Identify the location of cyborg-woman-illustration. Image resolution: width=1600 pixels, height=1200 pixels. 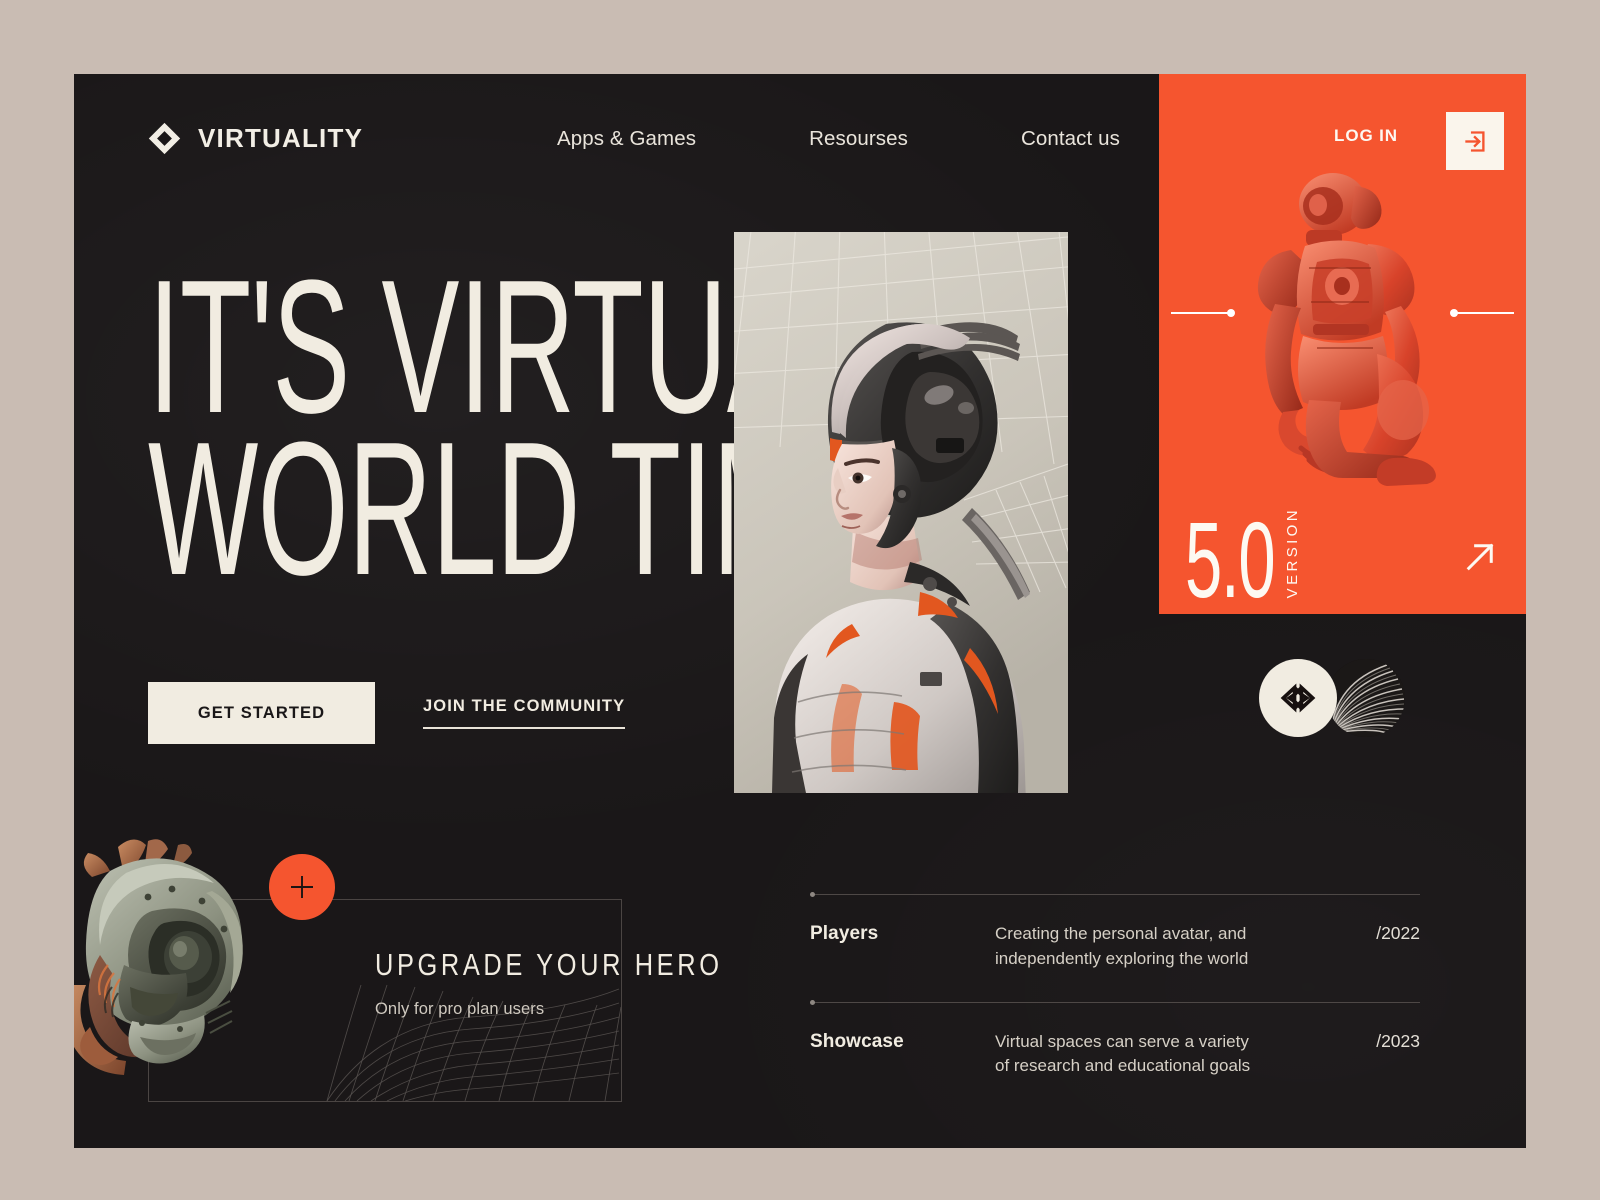
(901, 512).